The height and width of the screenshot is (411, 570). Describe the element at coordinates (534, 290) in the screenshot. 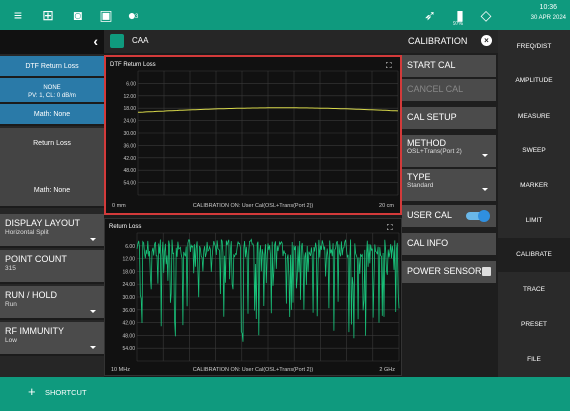

I see `nav-trace: TRACE` at that location.